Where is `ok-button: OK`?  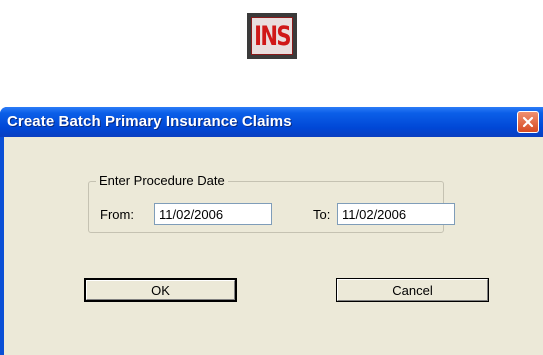 ok-button: OK is located at coordinates (160, 290).